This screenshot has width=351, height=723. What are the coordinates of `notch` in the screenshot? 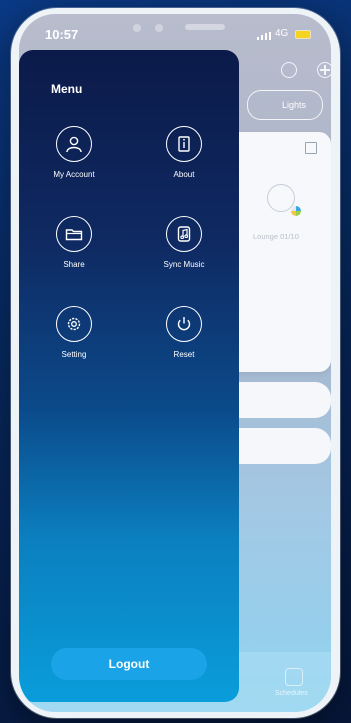 It's located at (184, 27).